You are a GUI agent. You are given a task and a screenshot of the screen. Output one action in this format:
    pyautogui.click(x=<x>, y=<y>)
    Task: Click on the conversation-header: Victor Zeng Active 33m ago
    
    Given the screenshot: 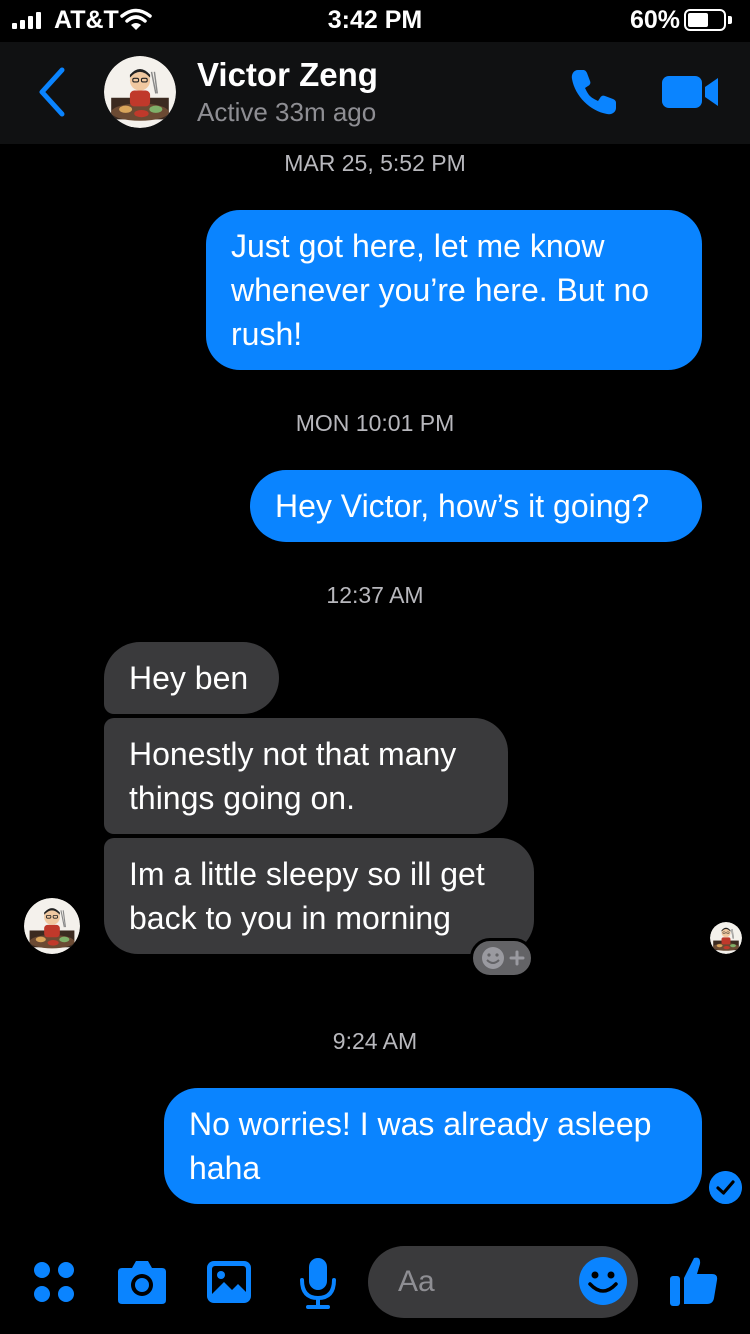 What is the action you would take?
    pyautogui.click(x=375, y=93)
    